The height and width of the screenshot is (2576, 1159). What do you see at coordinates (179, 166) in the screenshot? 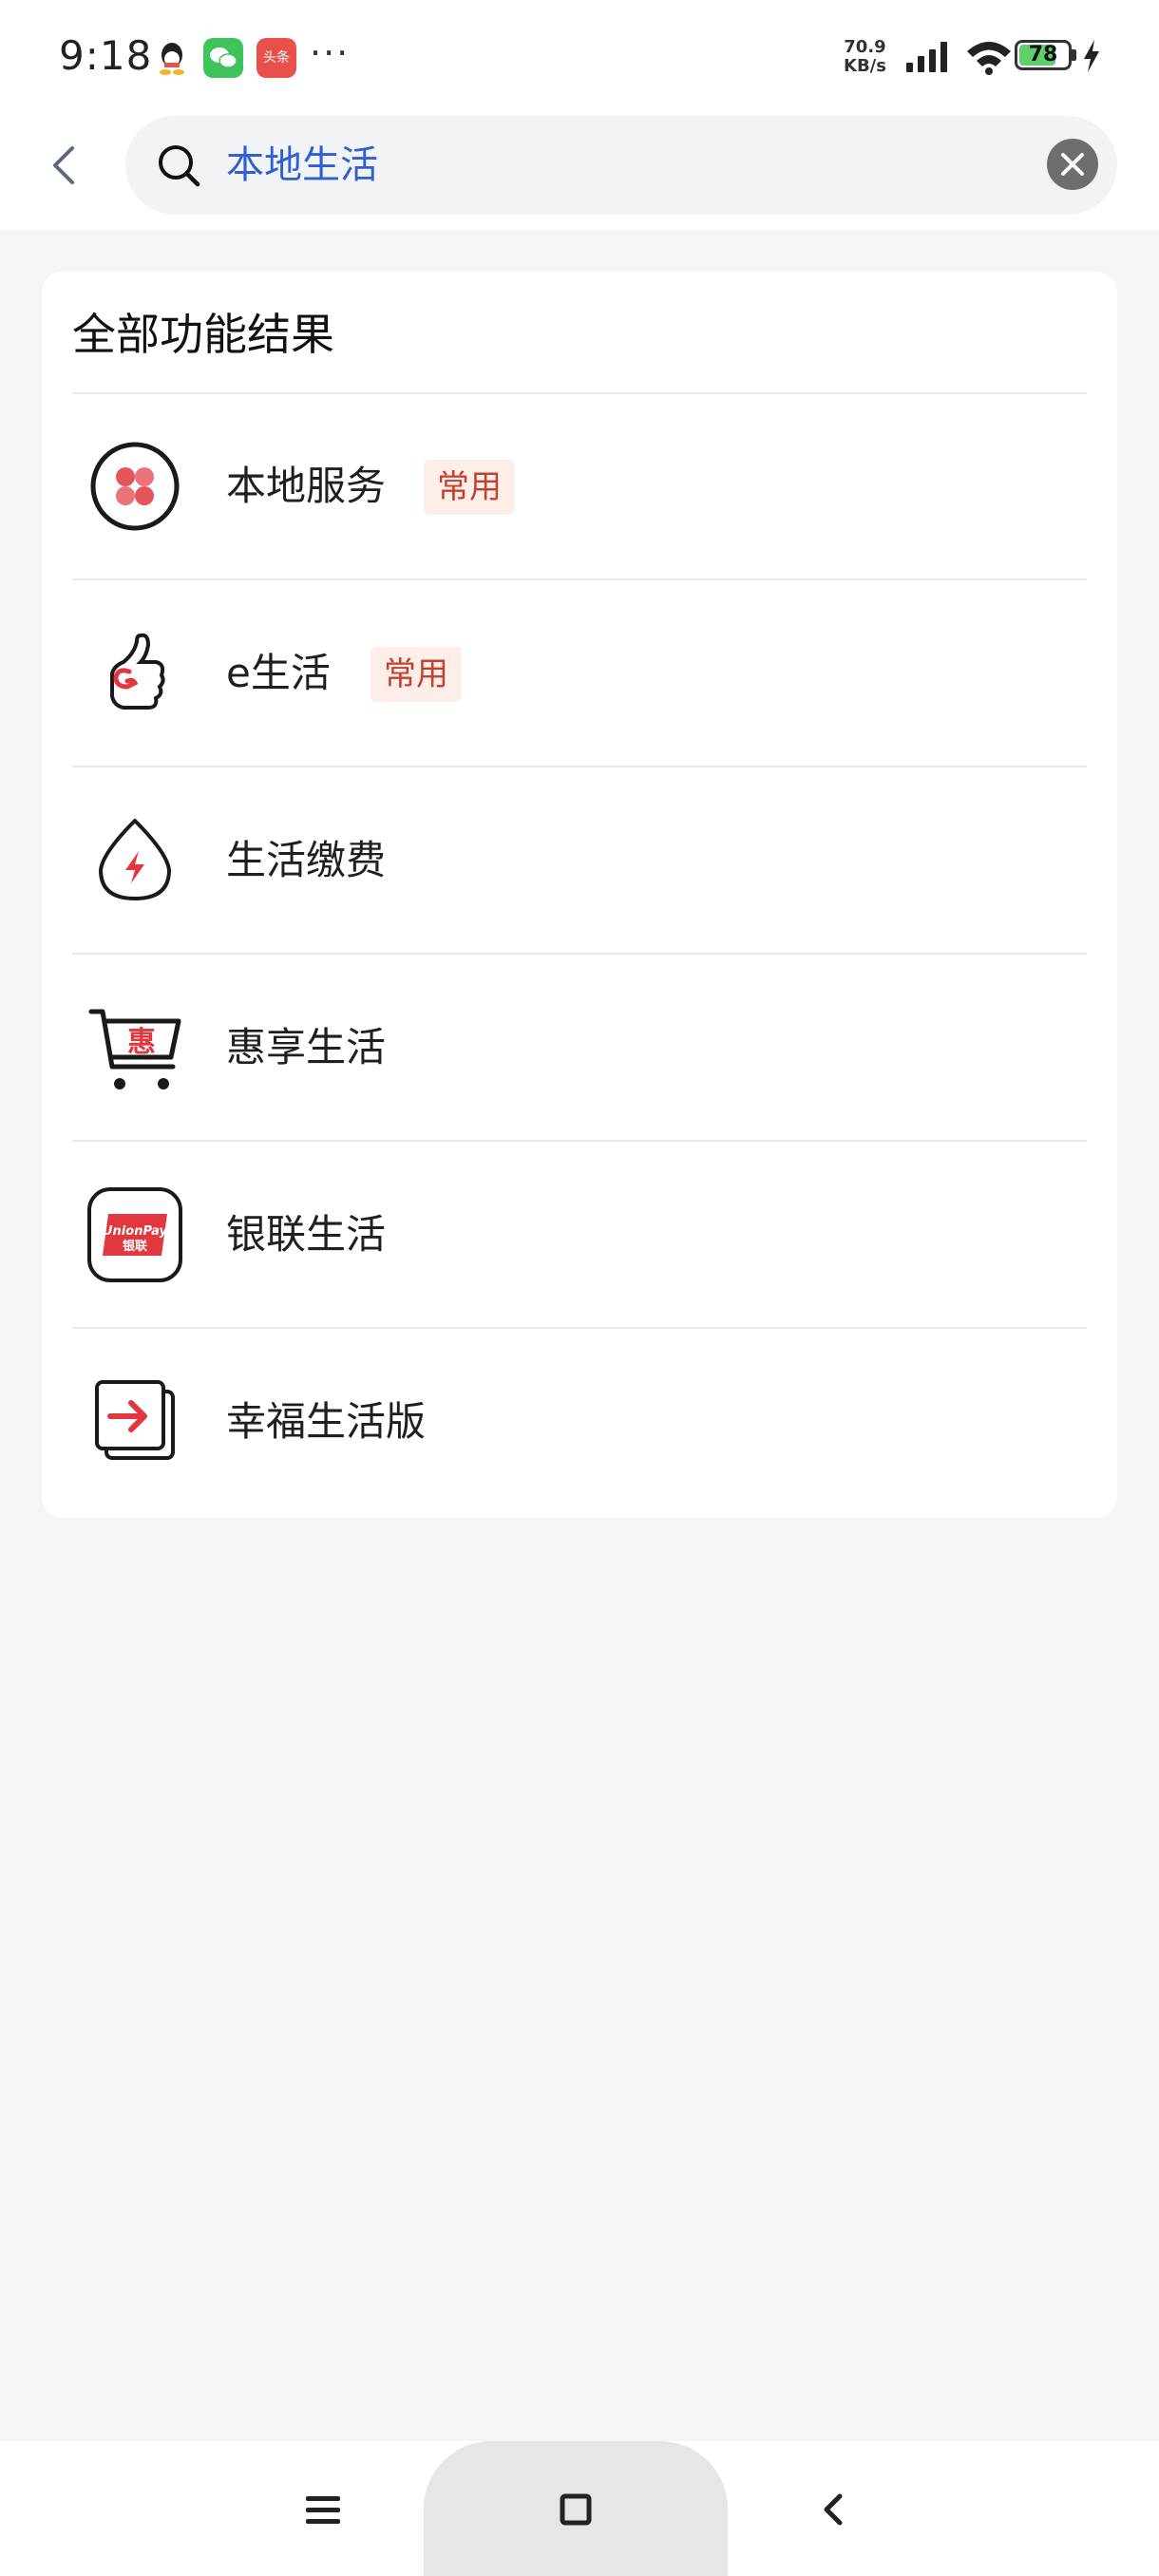
I see `search-icon` at bounding box center [179, 166].